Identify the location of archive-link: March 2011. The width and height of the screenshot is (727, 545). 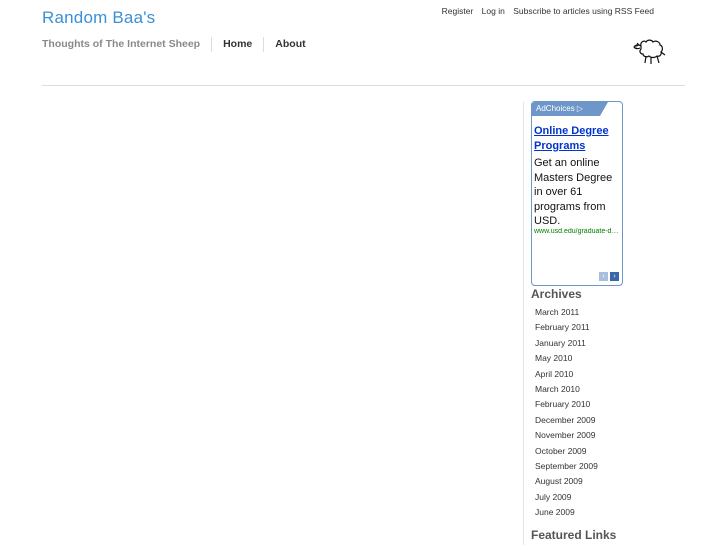
(566, 314).